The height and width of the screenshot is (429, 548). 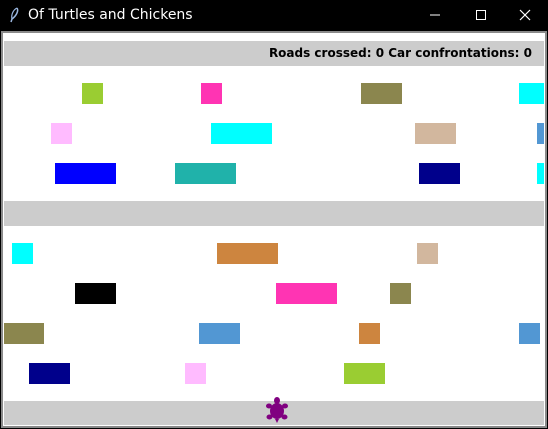 I want to click on close-icon, so click(x=525, y=15).